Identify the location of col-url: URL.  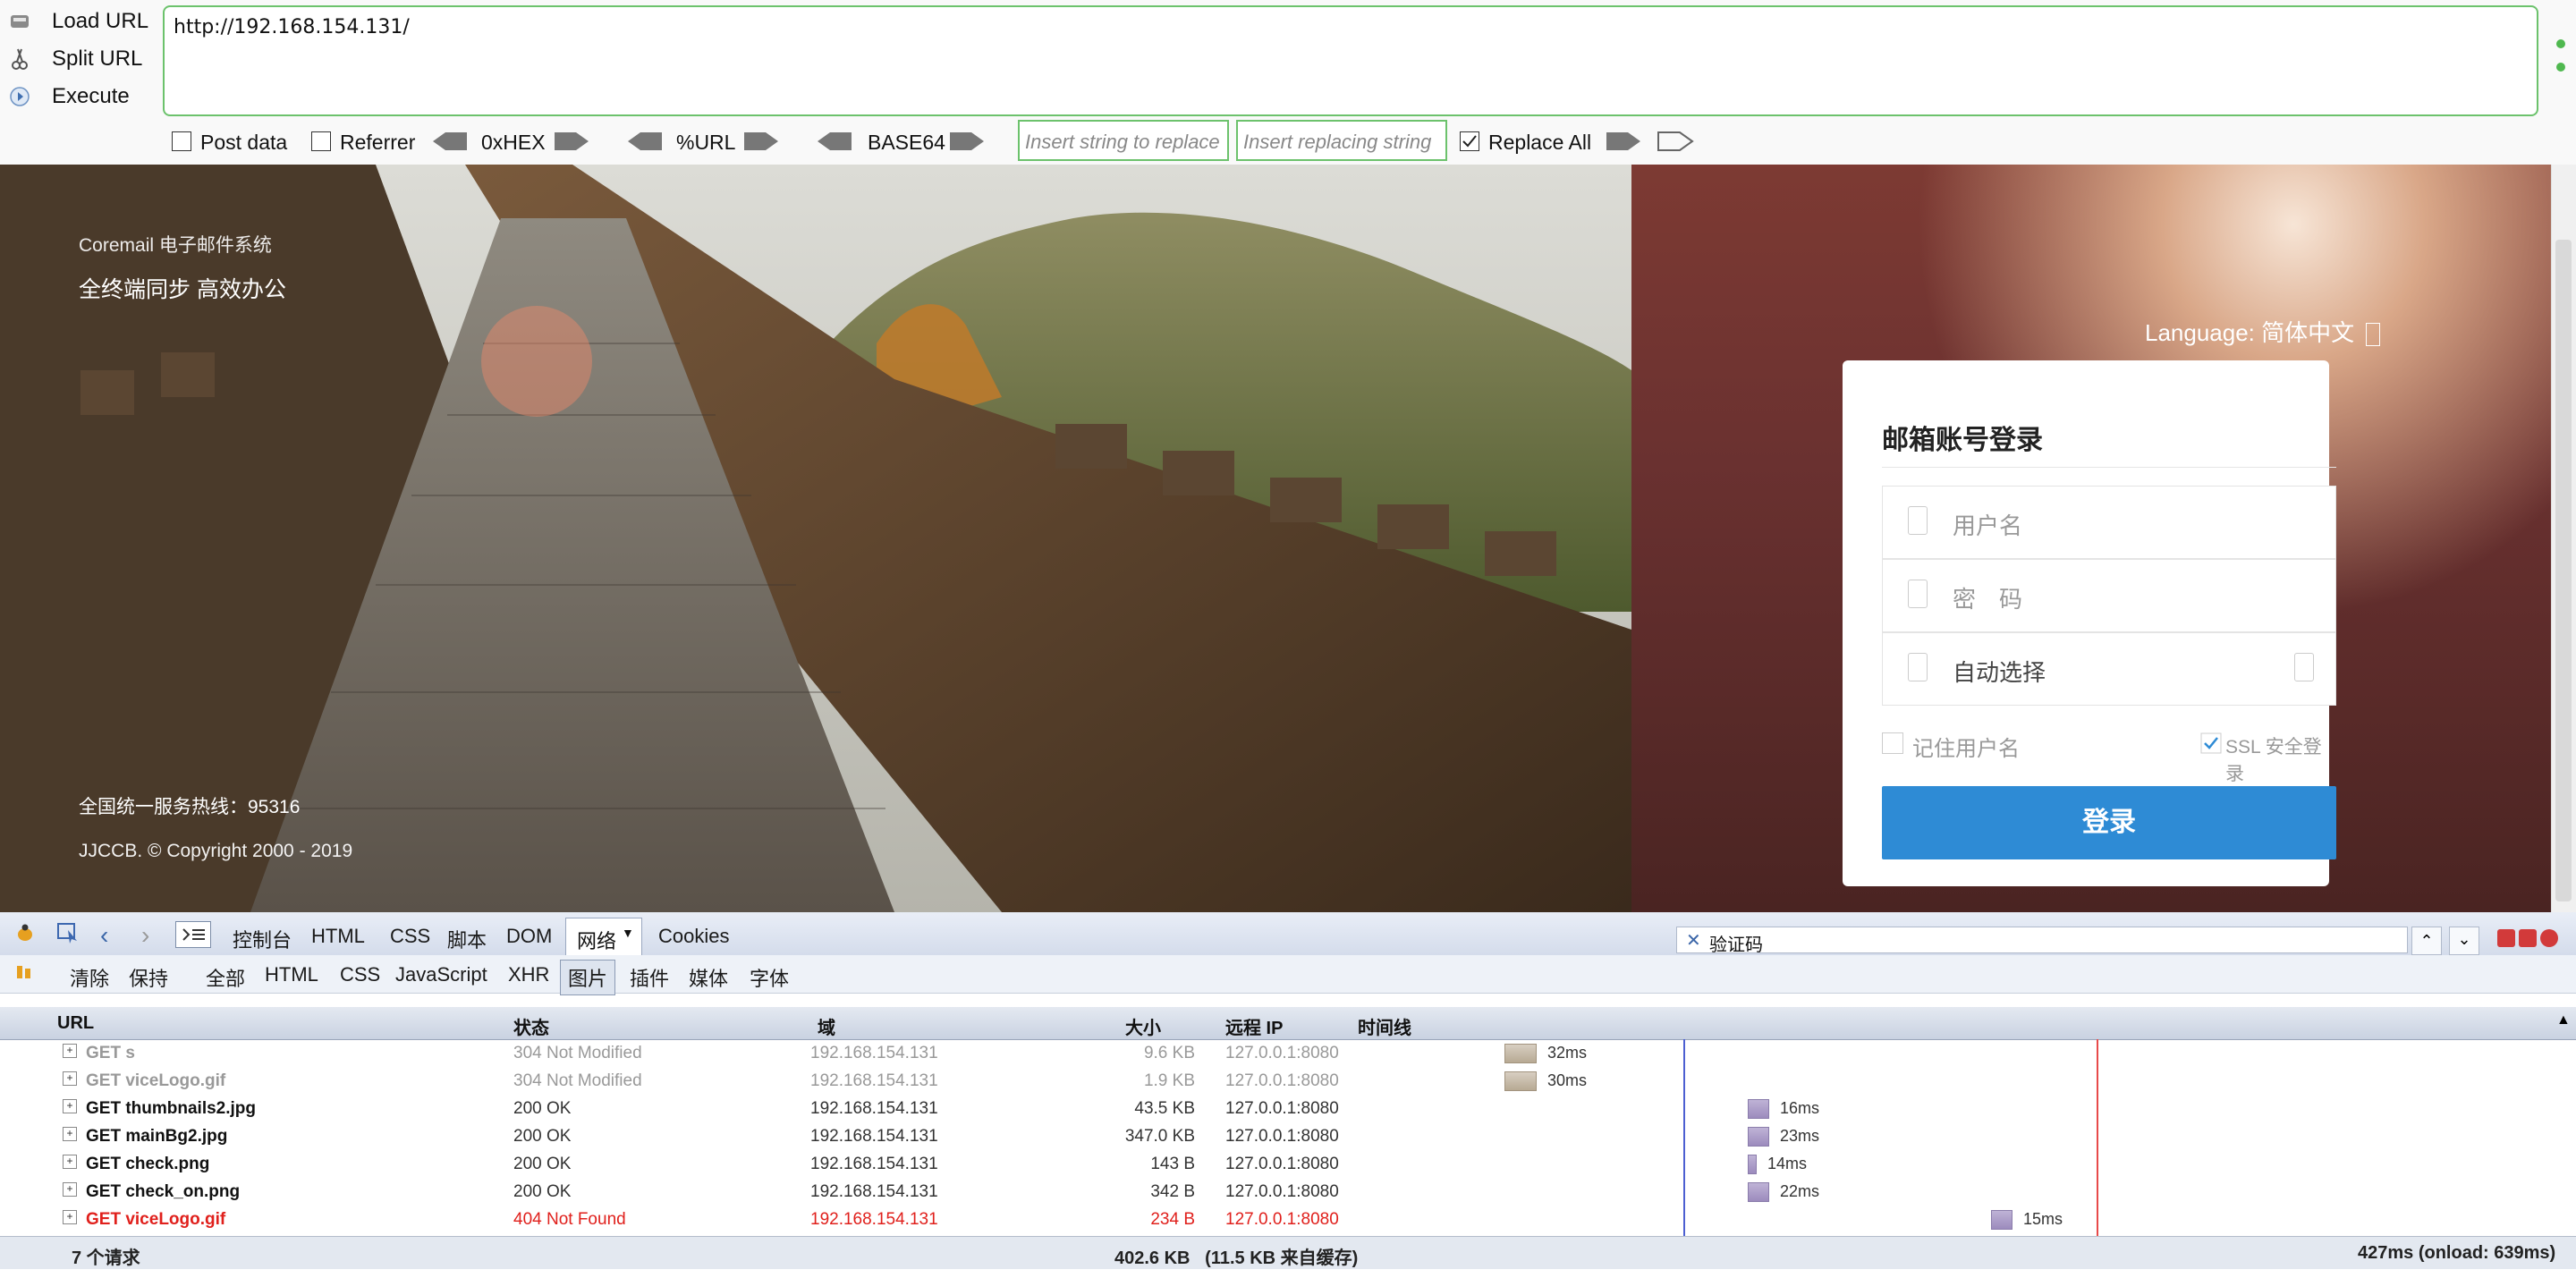
(75, 1023).